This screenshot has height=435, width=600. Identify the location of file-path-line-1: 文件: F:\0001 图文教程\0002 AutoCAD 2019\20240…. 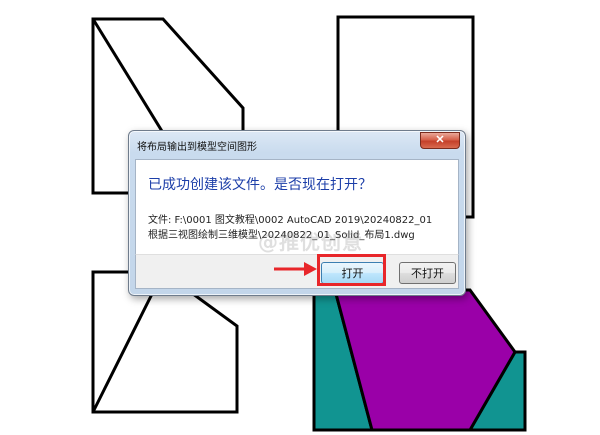
(290, 220).